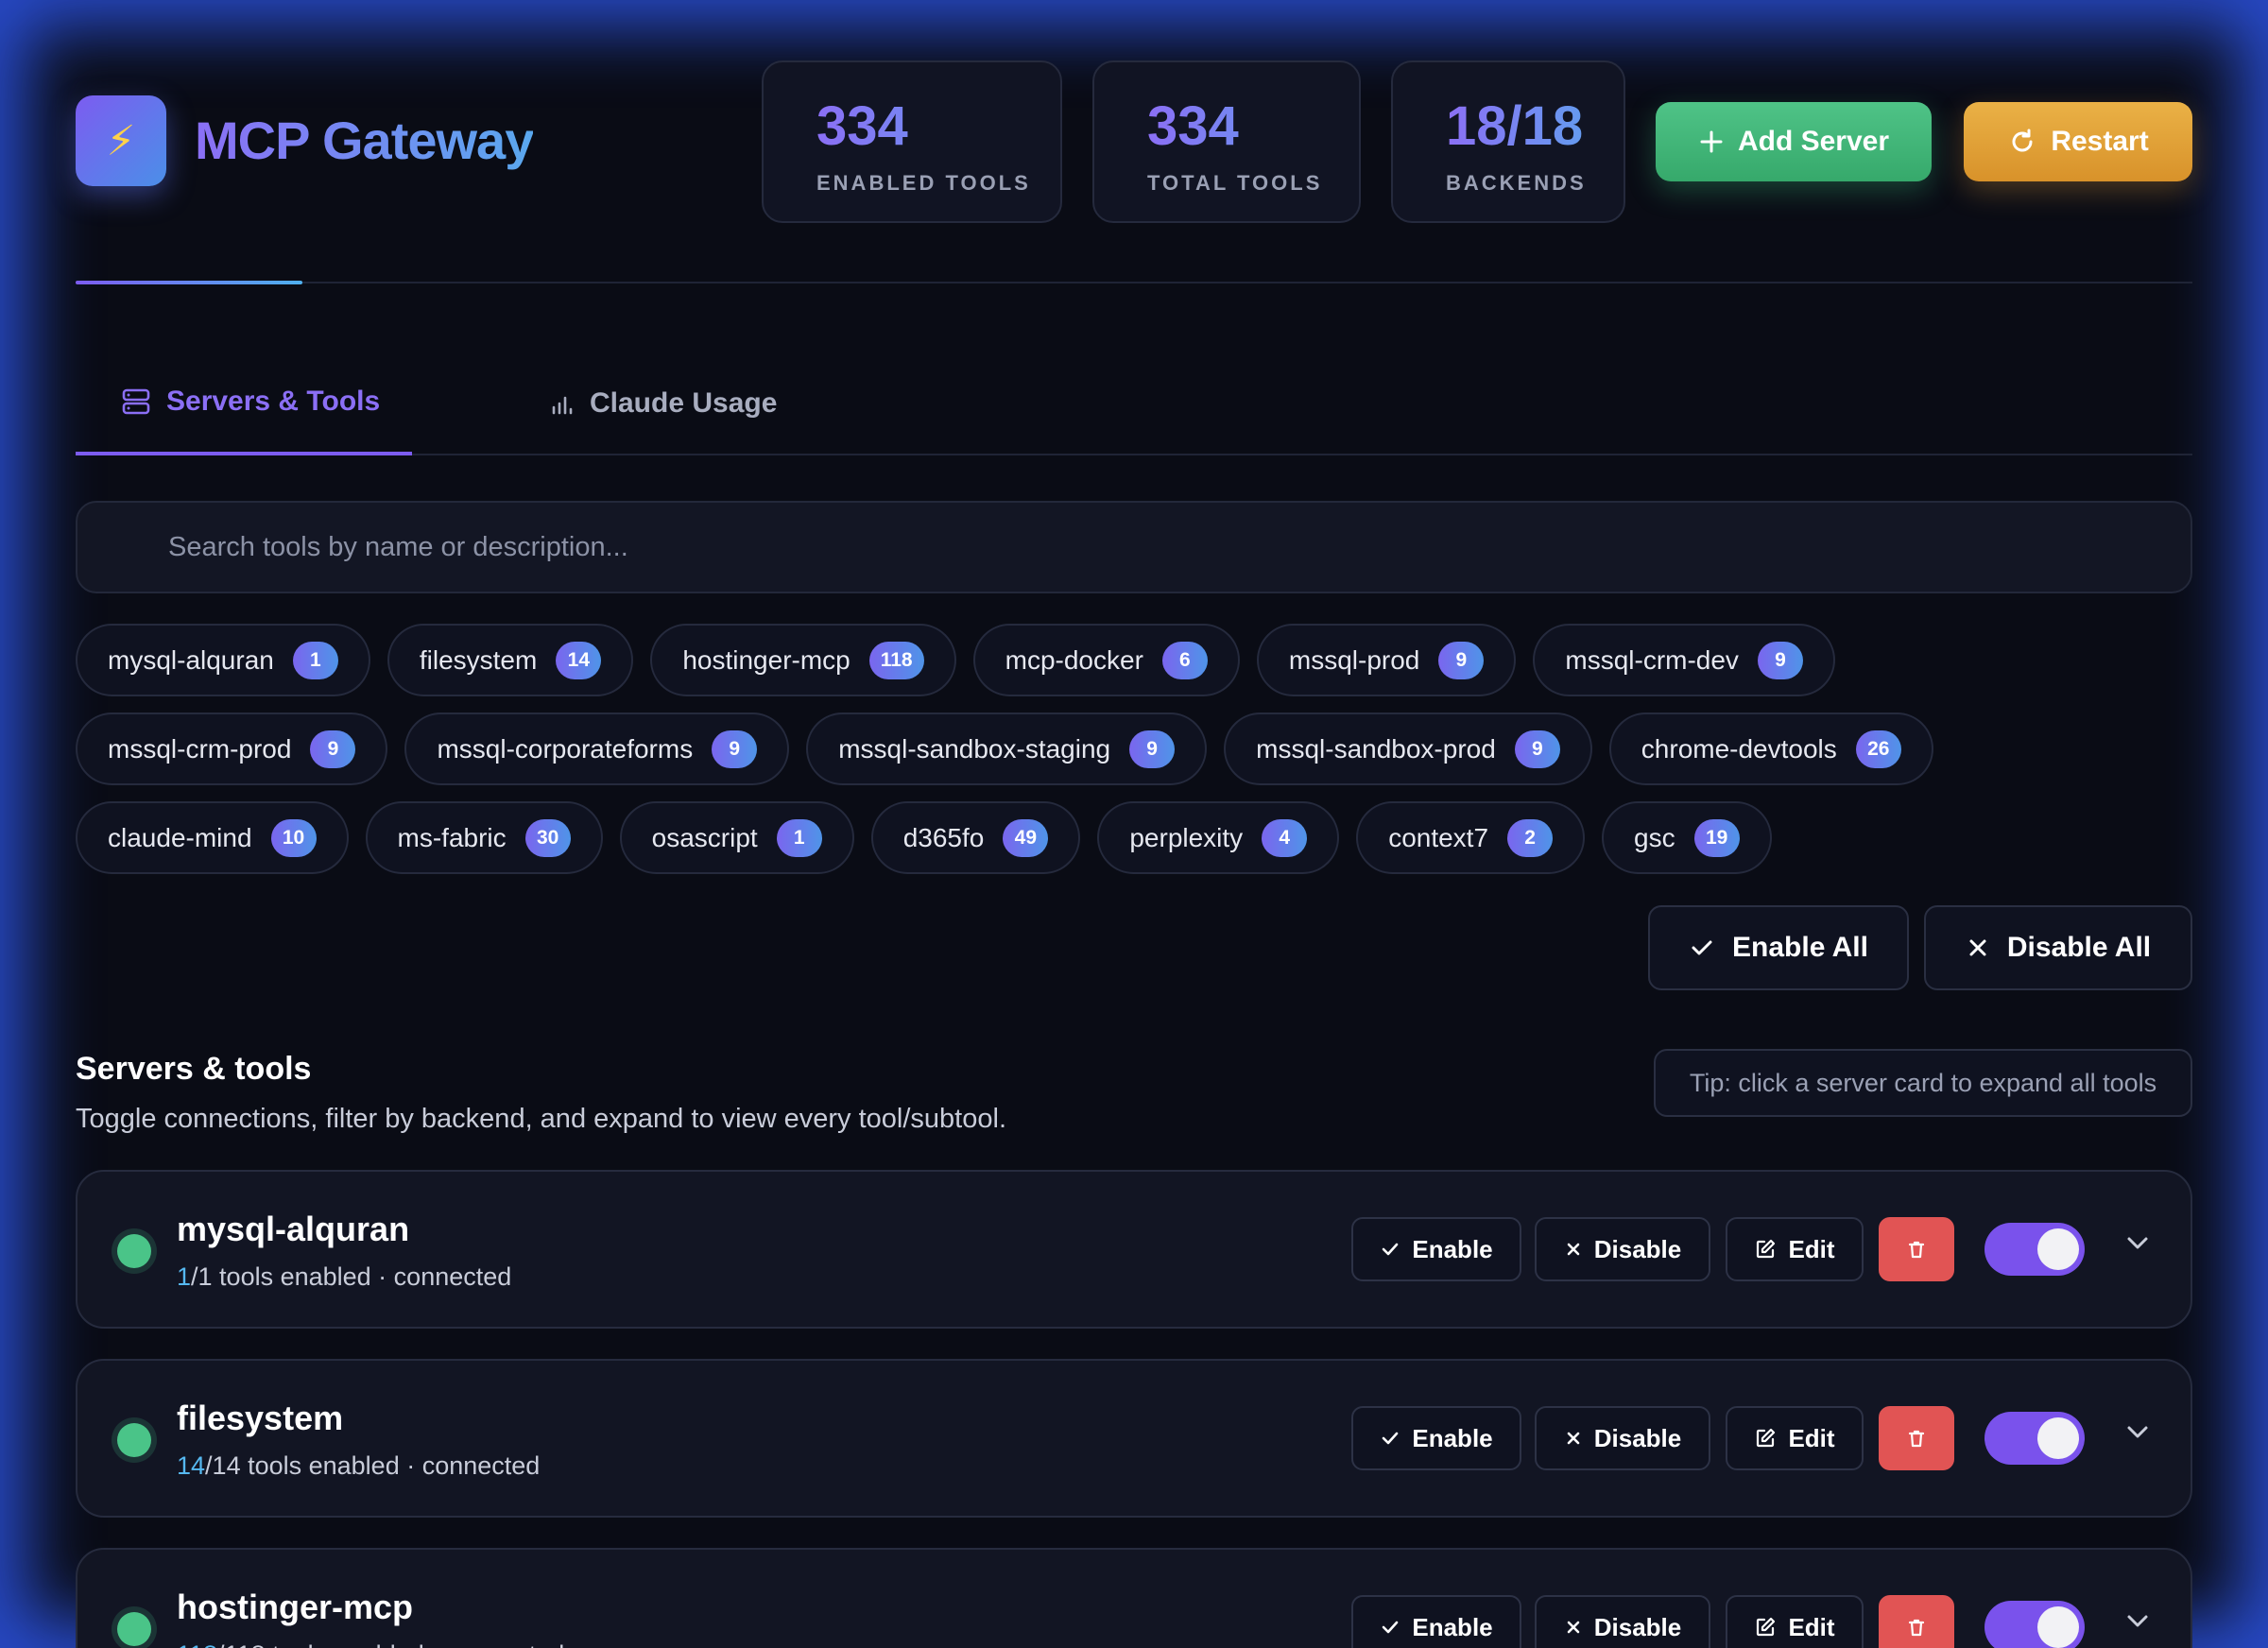  Describe the element at coordinates (1186, 837) in the screenshot. I see `filter-chip-label: perplexity` at that location.